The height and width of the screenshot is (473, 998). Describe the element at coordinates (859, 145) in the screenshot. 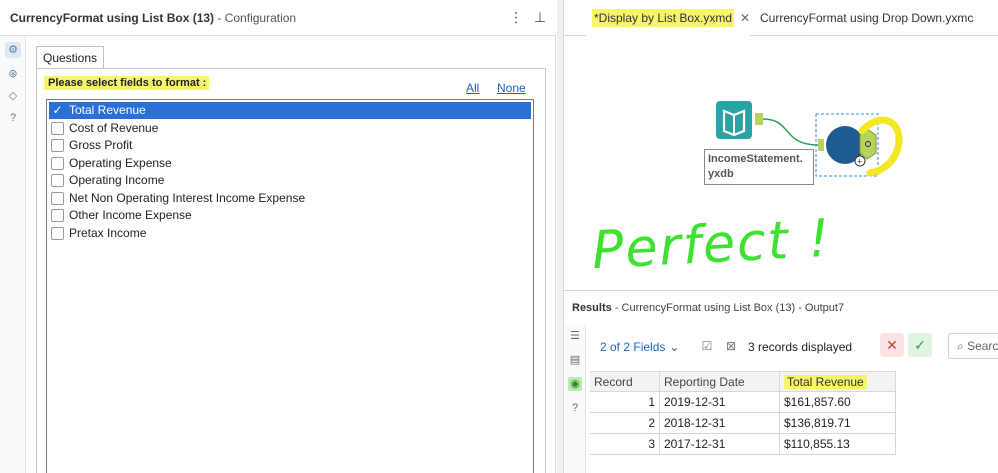

I see `macro-tool: +` at that location.